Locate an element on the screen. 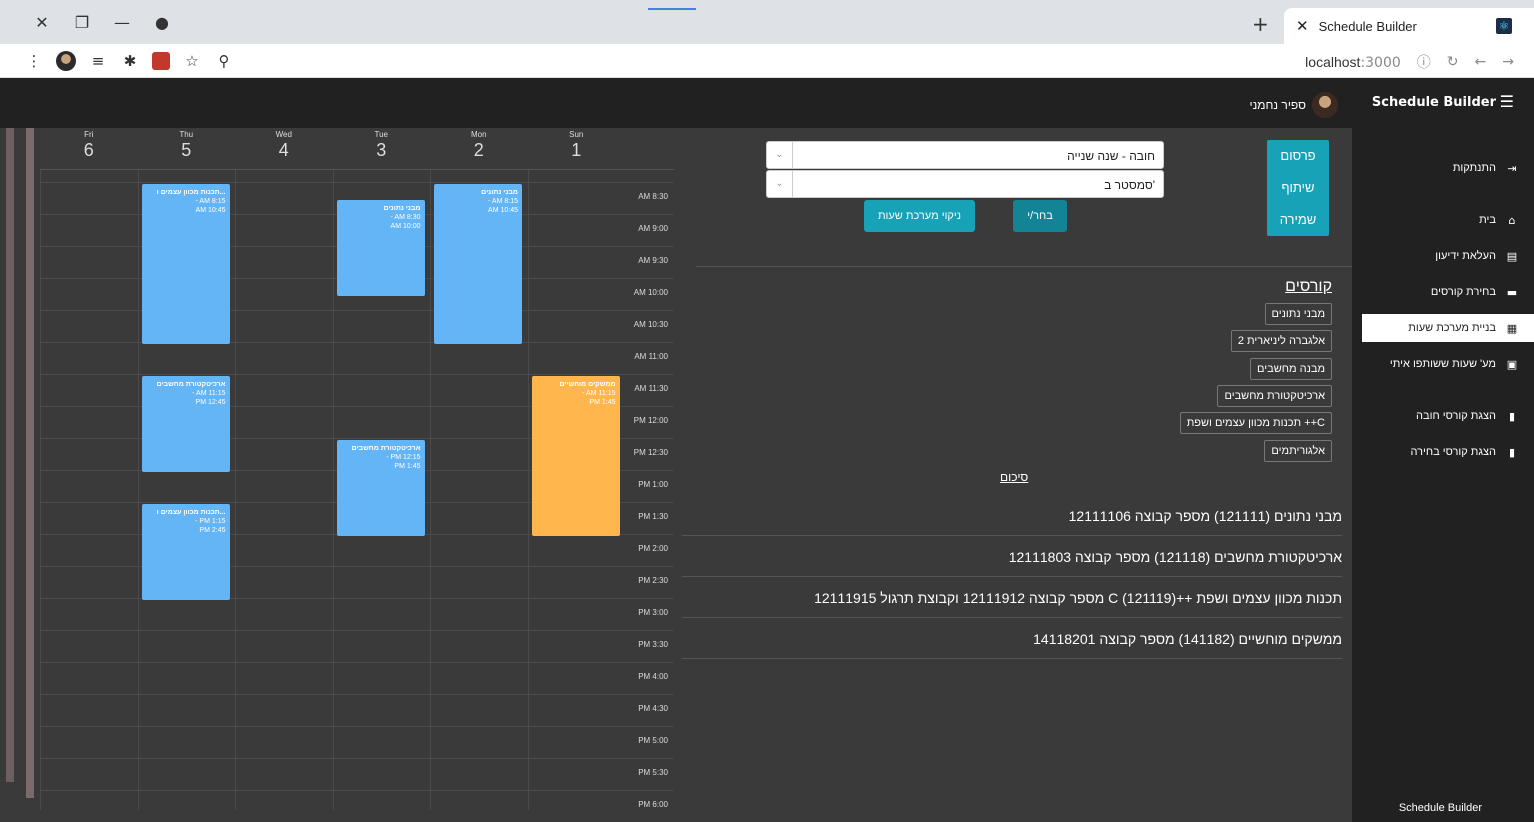  event-start: - PM 1:15 is located at coordinates (210, 521).